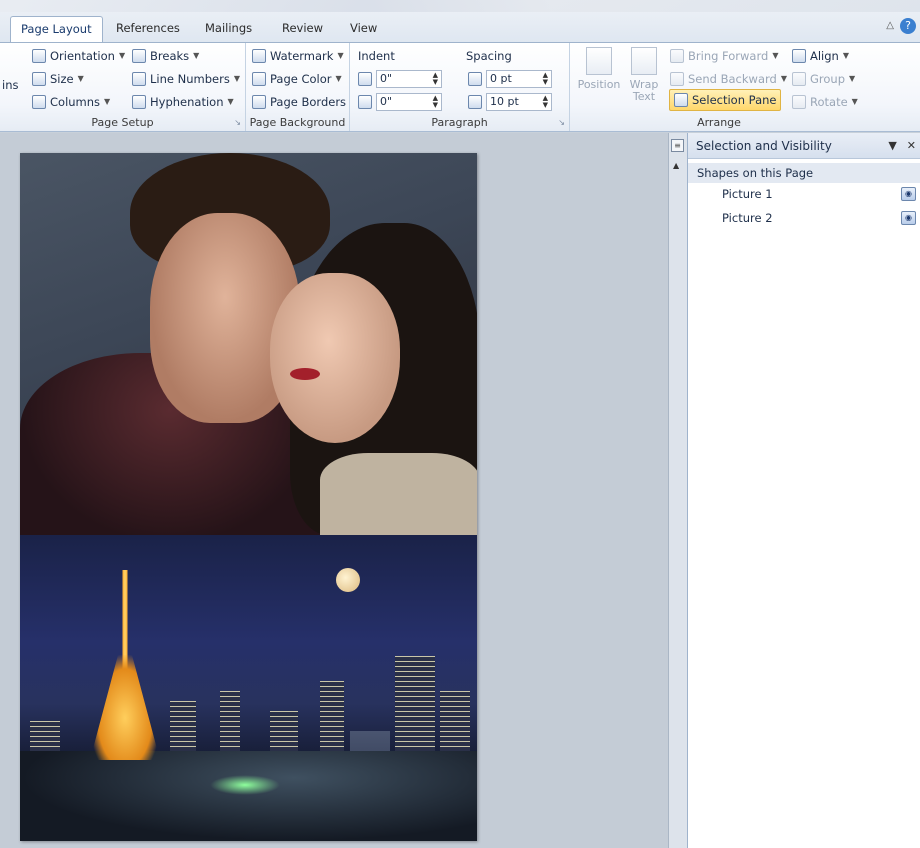 This screenshot has width=920, height=848. What do you see at coordinates (248, 796) in the screenshot?
I see `city-lights-ground` at bounding box center [248, 796].